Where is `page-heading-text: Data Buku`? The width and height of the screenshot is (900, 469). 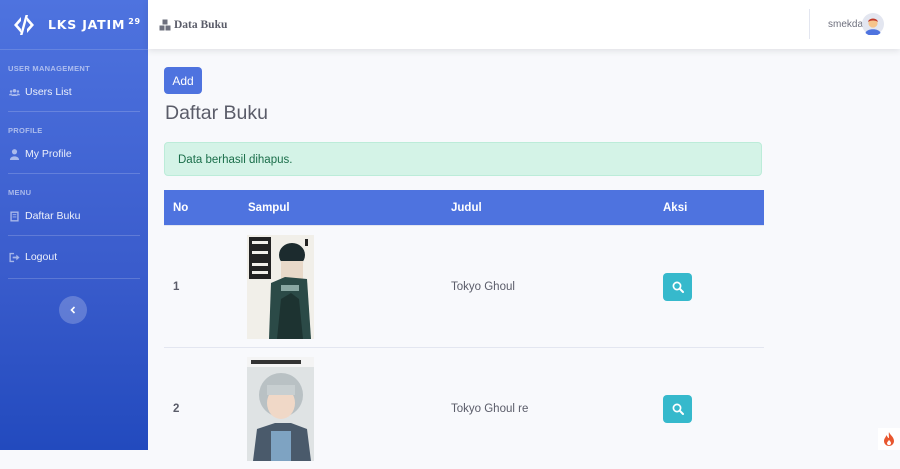 page-heading-text: Data Buku is located at coordinates (200, 25).